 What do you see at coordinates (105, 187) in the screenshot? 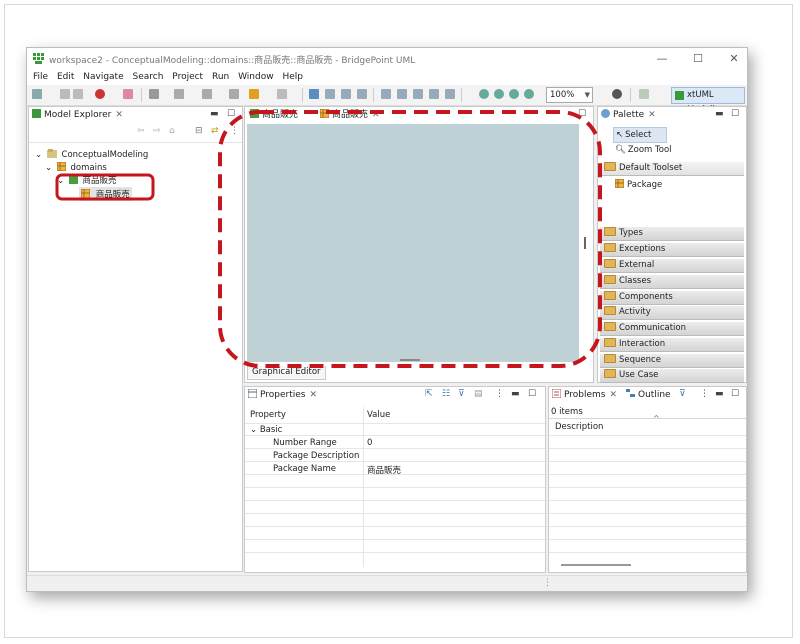
I see `highlight-box` at bounding box center [105, 187].